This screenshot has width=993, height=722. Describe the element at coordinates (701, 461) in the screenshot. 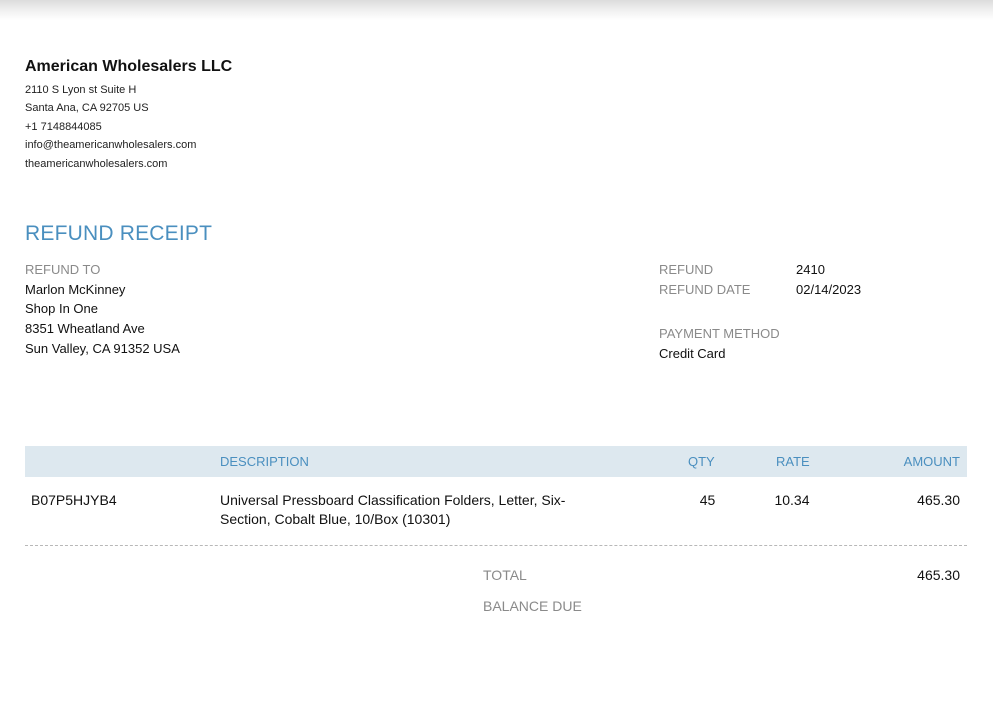

I see `column-header-qty: QTY` at that location.